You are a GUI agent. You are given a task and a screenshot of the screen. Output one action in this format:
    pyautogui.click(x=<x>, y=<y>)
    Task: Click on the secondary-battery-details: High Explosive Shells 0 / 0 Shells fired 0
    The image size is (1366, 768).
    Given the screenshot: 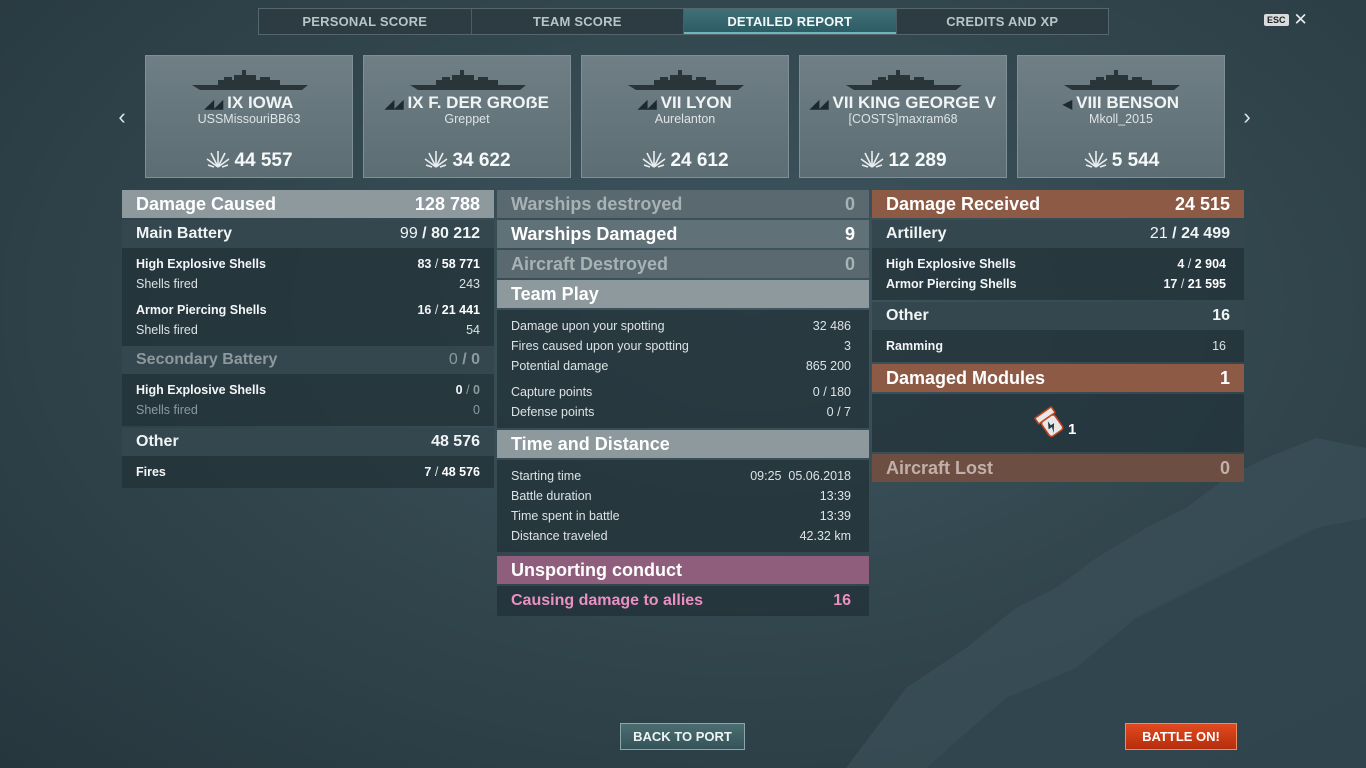 What is the action you would take?
    pyautogui.click(x=308, y=400)
    